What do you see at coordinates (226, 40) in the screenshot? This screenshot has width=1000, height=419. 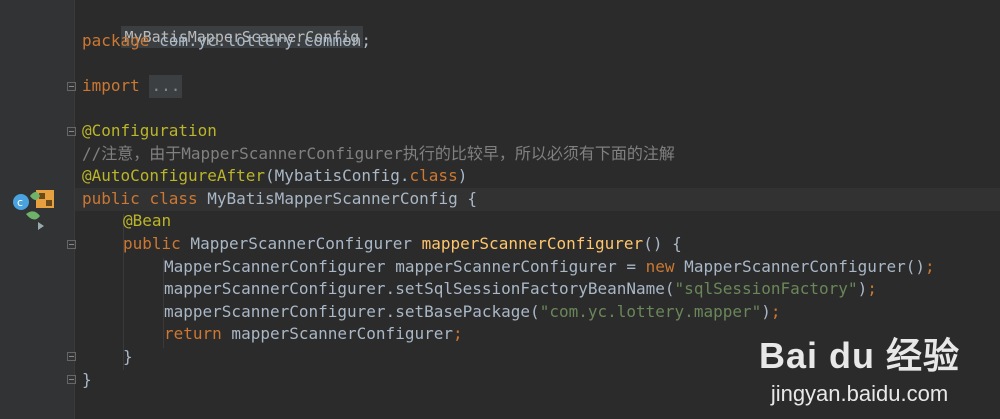 I see `code-line-package: package com.yc.lottery.common;` at bounding box center [226, 40].